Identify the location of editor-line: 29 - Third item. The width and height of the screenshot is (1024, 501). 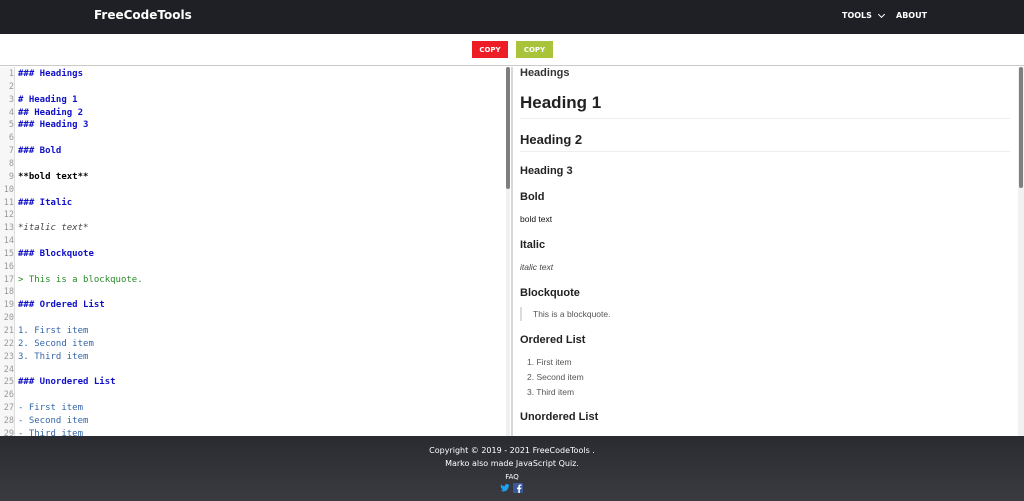
(253, 432).